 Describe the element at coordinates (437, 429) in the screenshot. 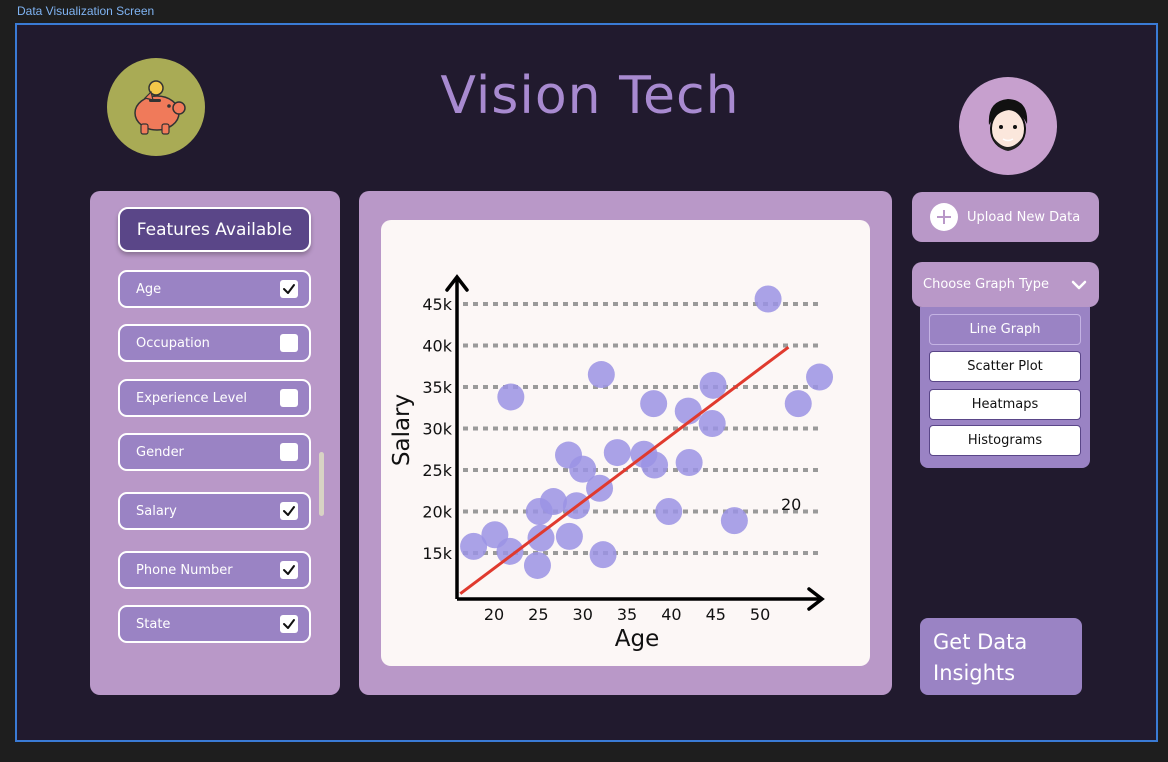

I see `y-tick-label: 30k` at that location.